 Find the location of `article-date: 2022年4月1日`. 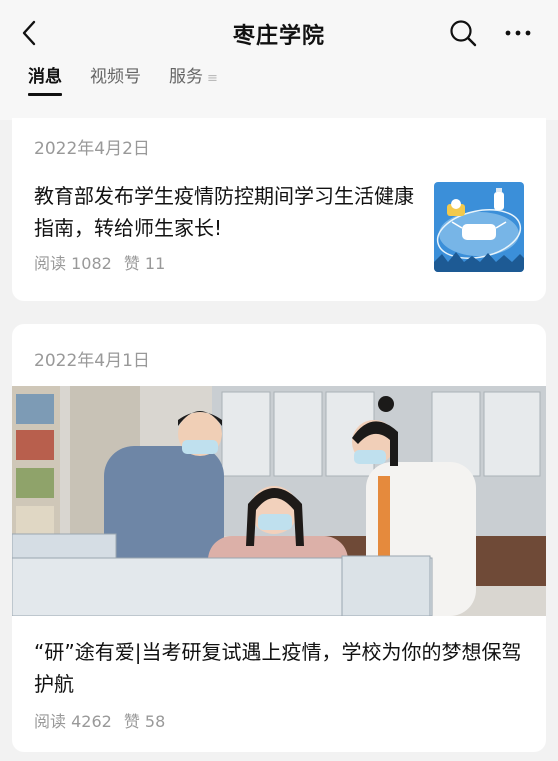

article-date: 2022年4月1日 is located at coordinates (92, 361).